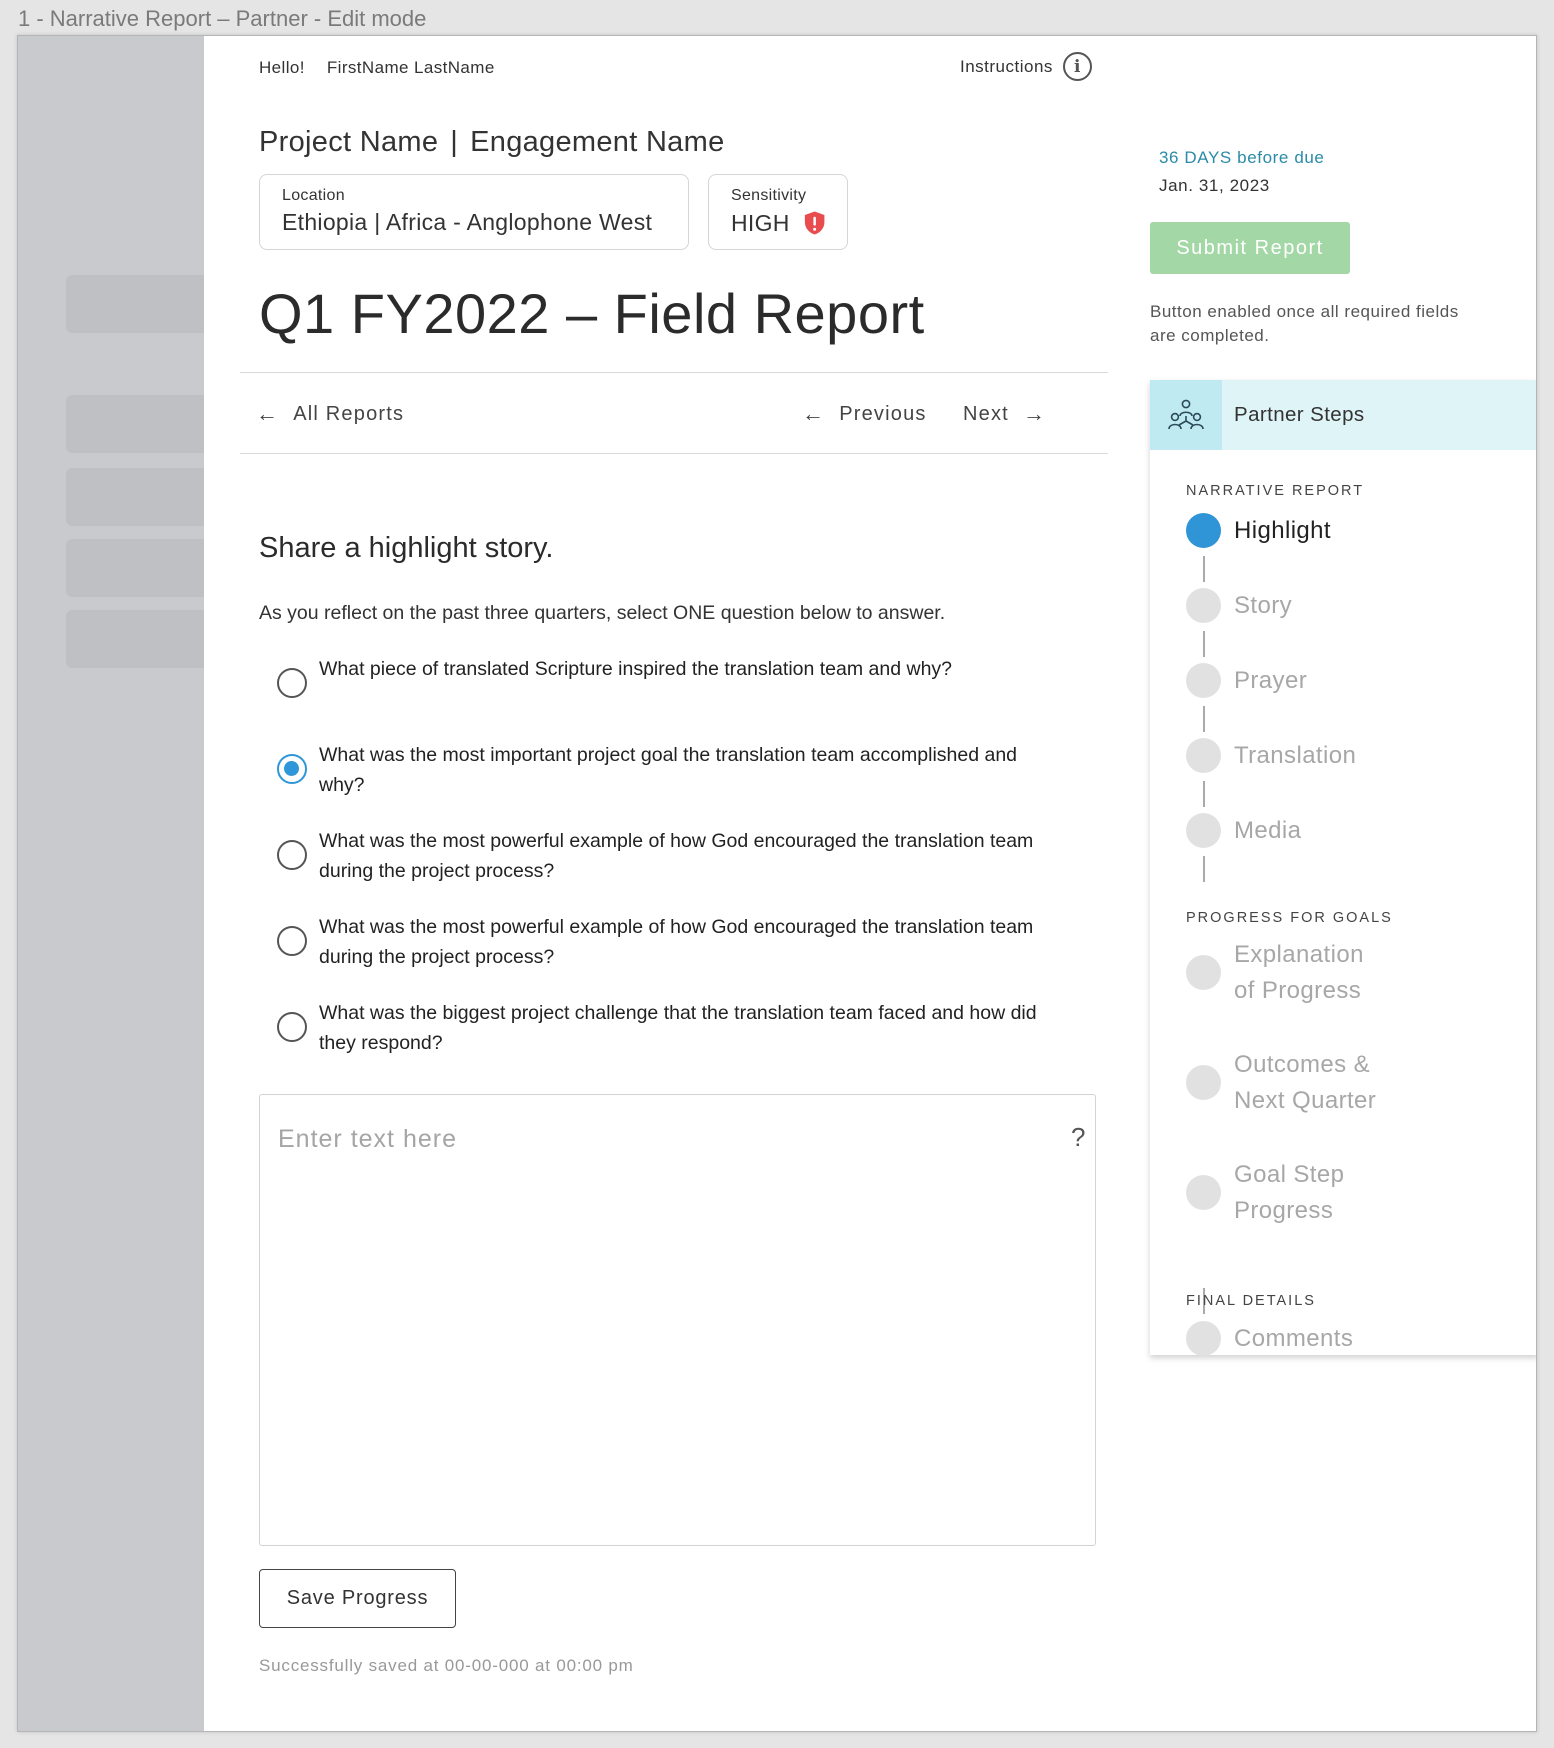 This screenshot has width=1554, height=1748. I want to click on project-heading: Project Name | Engagement Name, so click(492, 142).